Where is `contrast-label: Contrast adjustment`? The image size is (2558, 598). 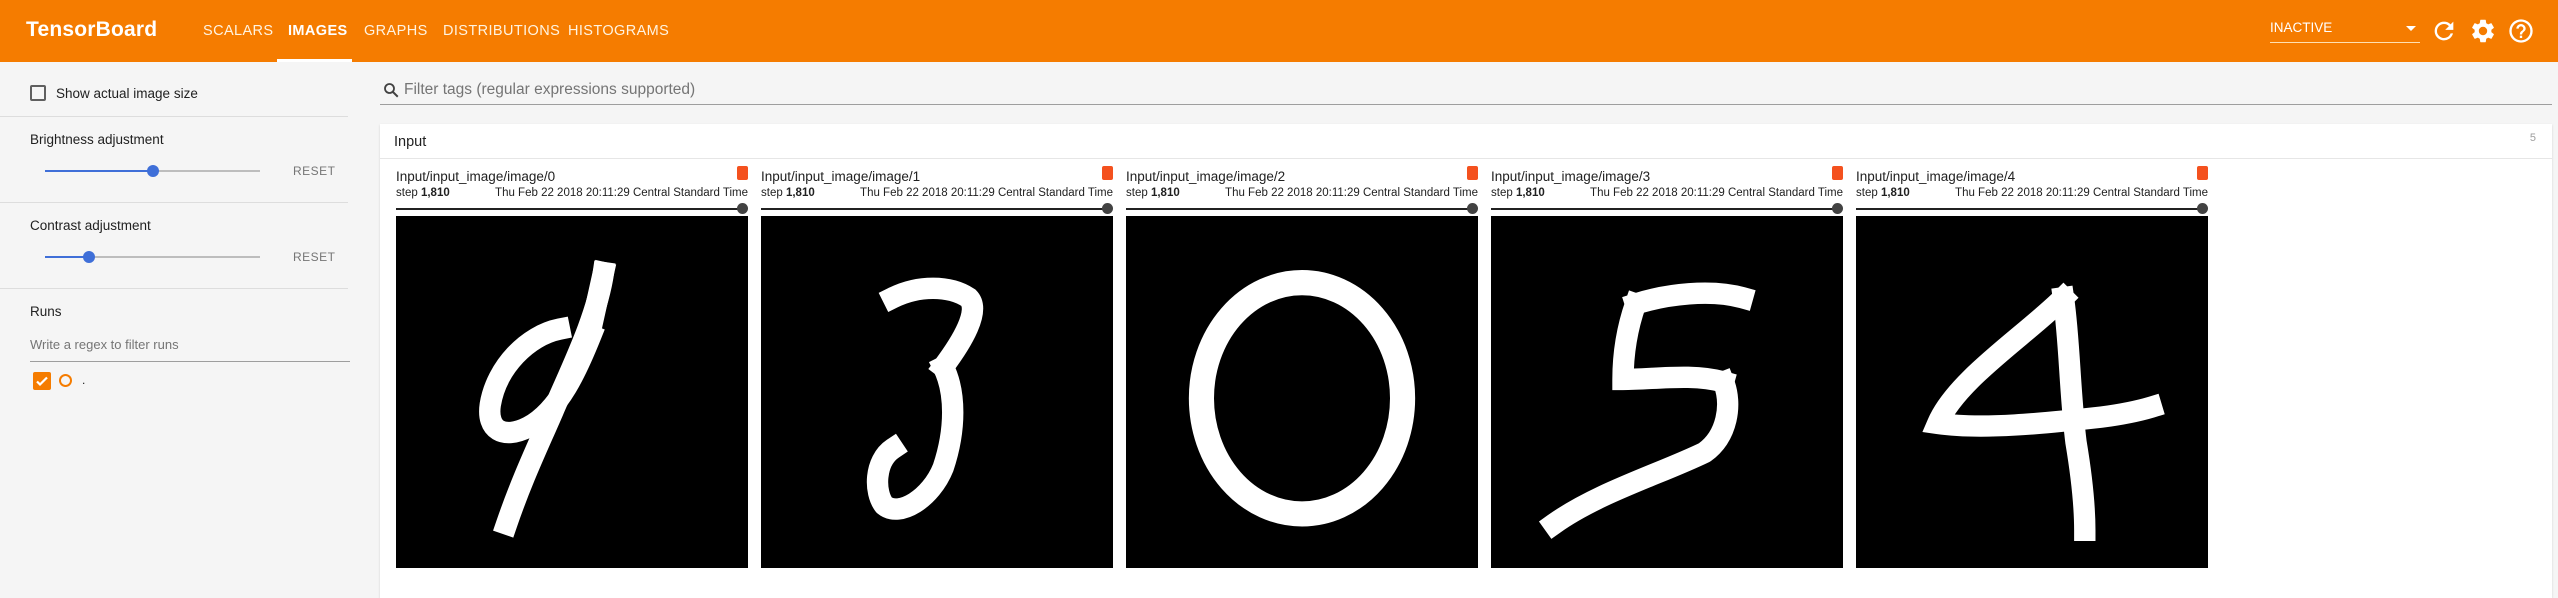 contrast-label: Contrast adjustment is located at coordinates (90, 225).